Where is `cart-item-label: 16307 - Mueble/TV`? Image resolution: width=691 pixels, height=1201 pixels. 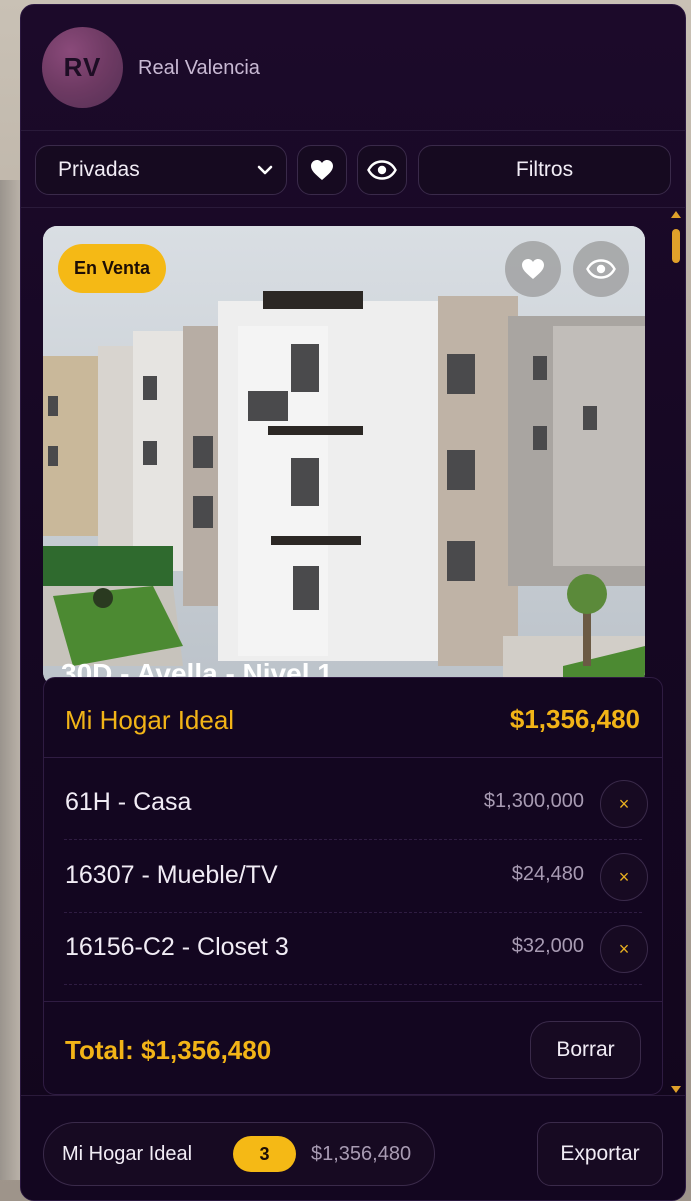
cart-item-label: 16307 - Mueble/TV is located at coordinates (171, 875).